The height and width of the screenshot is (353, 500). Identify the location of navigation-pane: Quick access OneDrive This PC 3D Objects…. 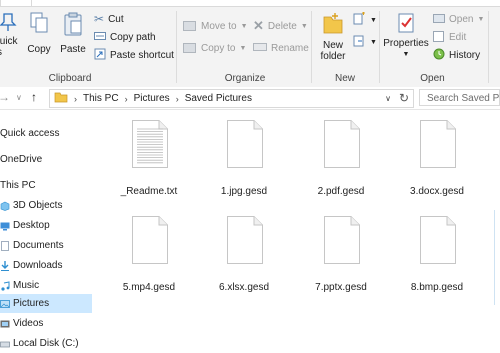
(46, 230).